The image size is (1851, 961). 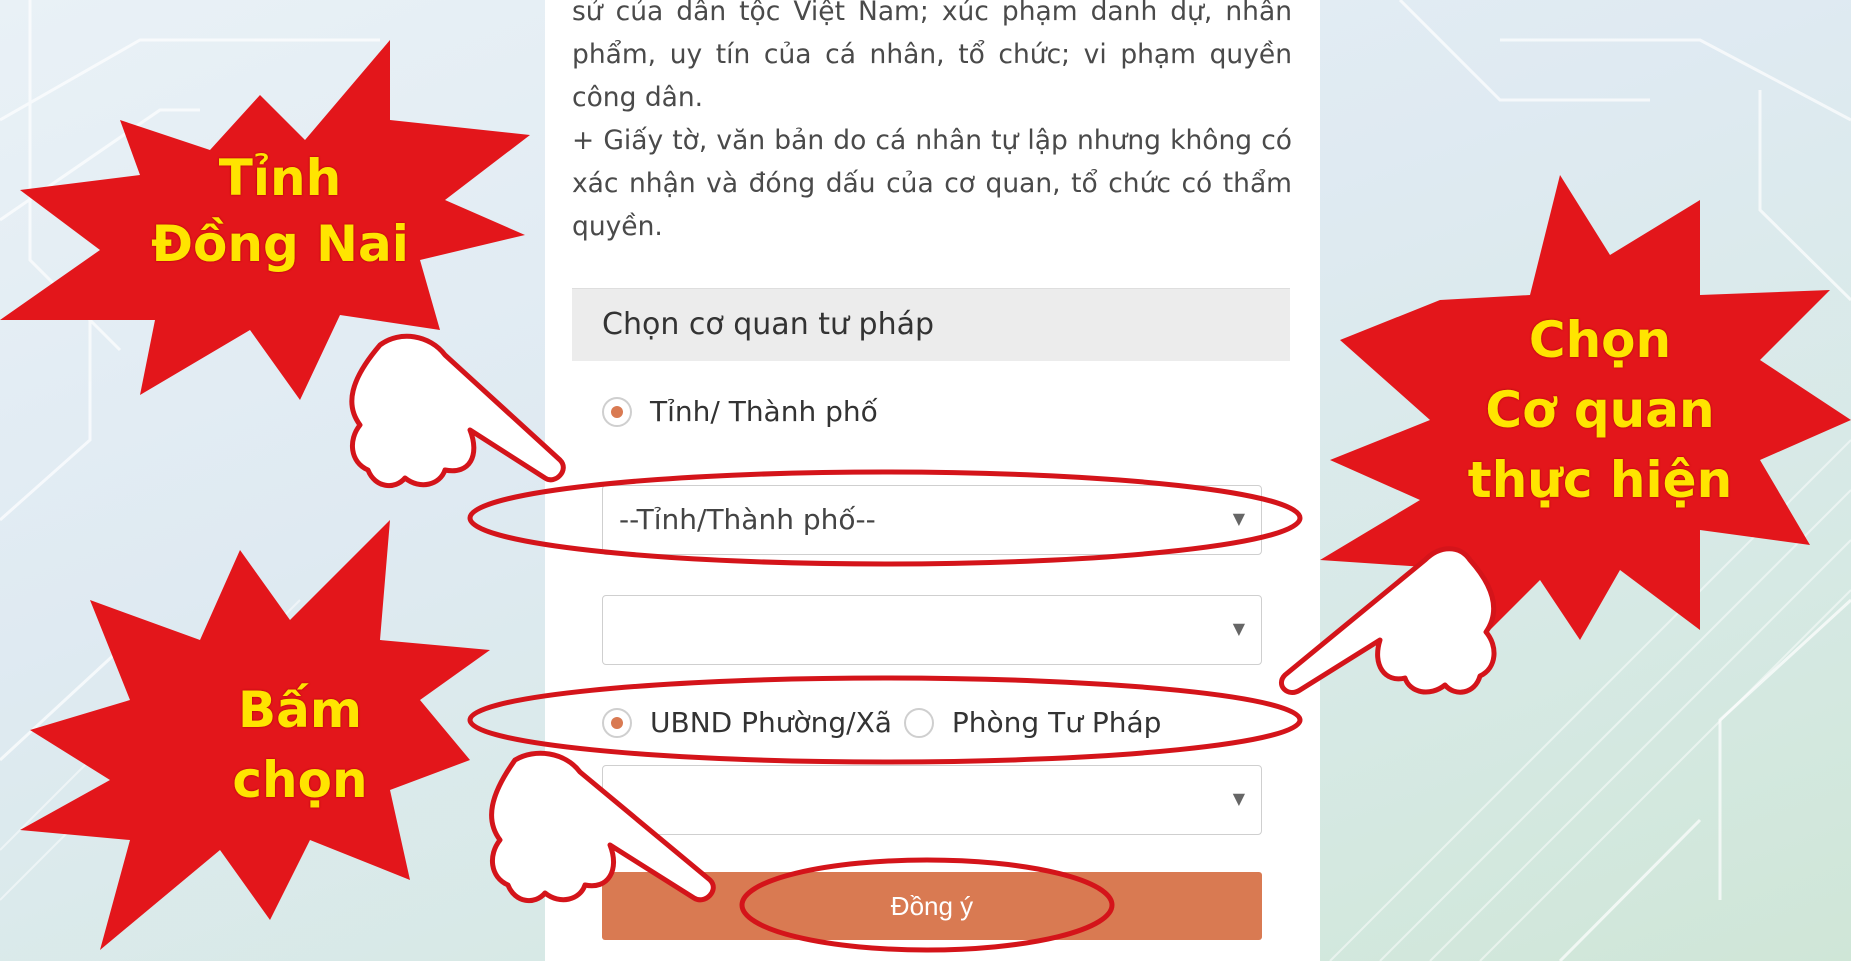 What do you see at coordinates (280, 244) in the screenshot?
I see `callout-province-line-2: Đồng Nai` at bounding box center [280, 244].